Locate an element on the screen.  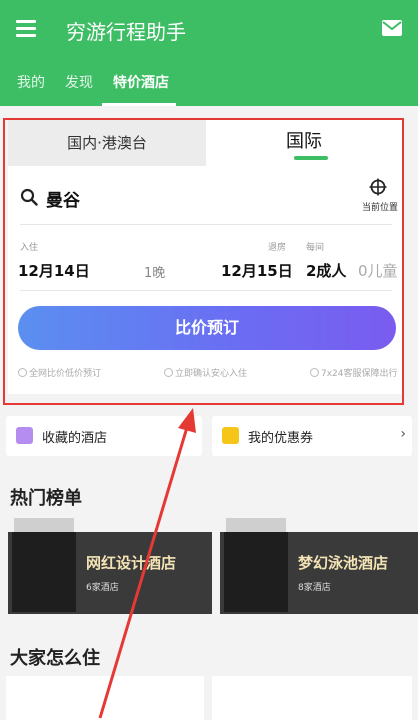
hot-list-card: 梦幻泳池酒店 8家酒店 is located at coordinates (319, 573).